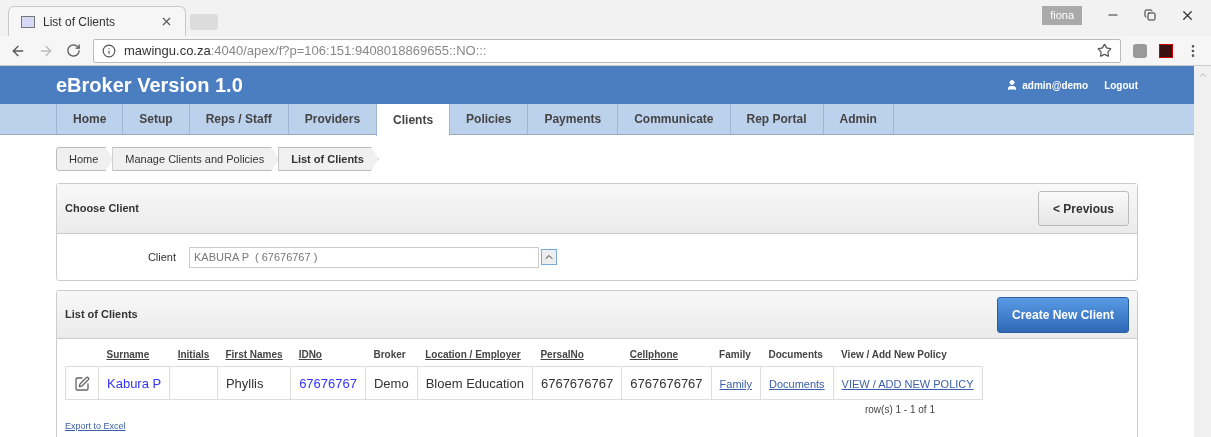 This screenshot has height=437, width=1211. Describe the element at coordinates (328, 159) in the screenshot. I see `breadcrumb-item: List of Clients` at that location.